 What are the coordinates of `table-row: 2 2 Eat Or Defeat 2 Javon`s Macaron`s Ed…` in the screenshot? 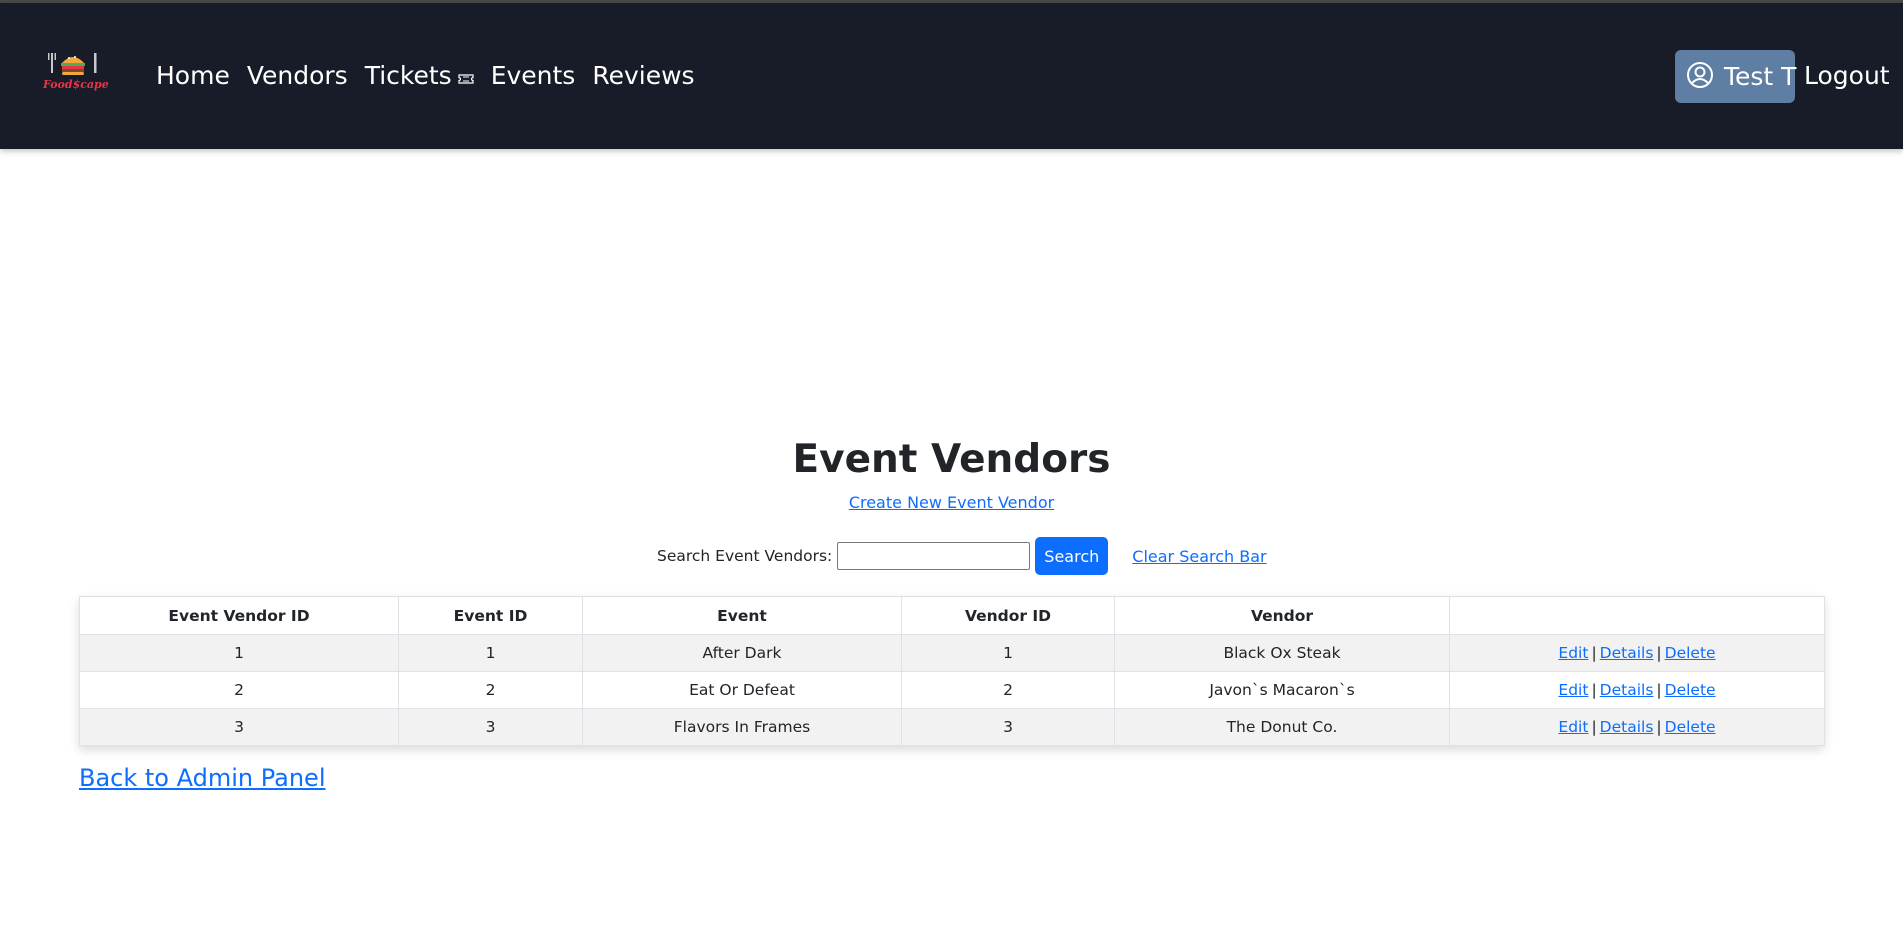 It's located at (952, 690).